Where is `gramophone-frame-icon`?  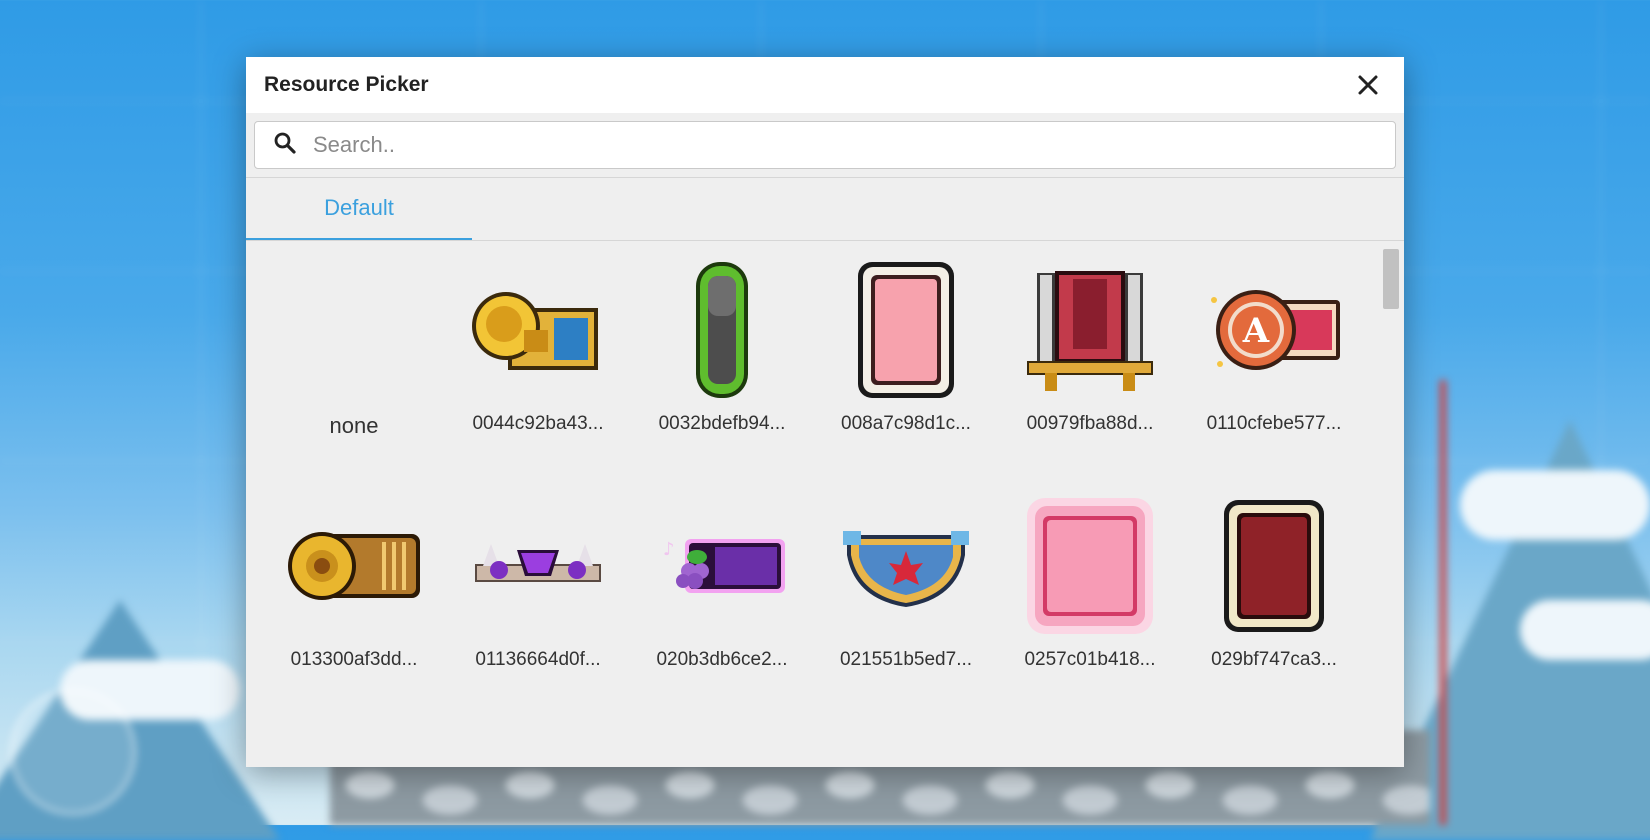 gramophone-frame-icon is located at coordinates (538, 330).